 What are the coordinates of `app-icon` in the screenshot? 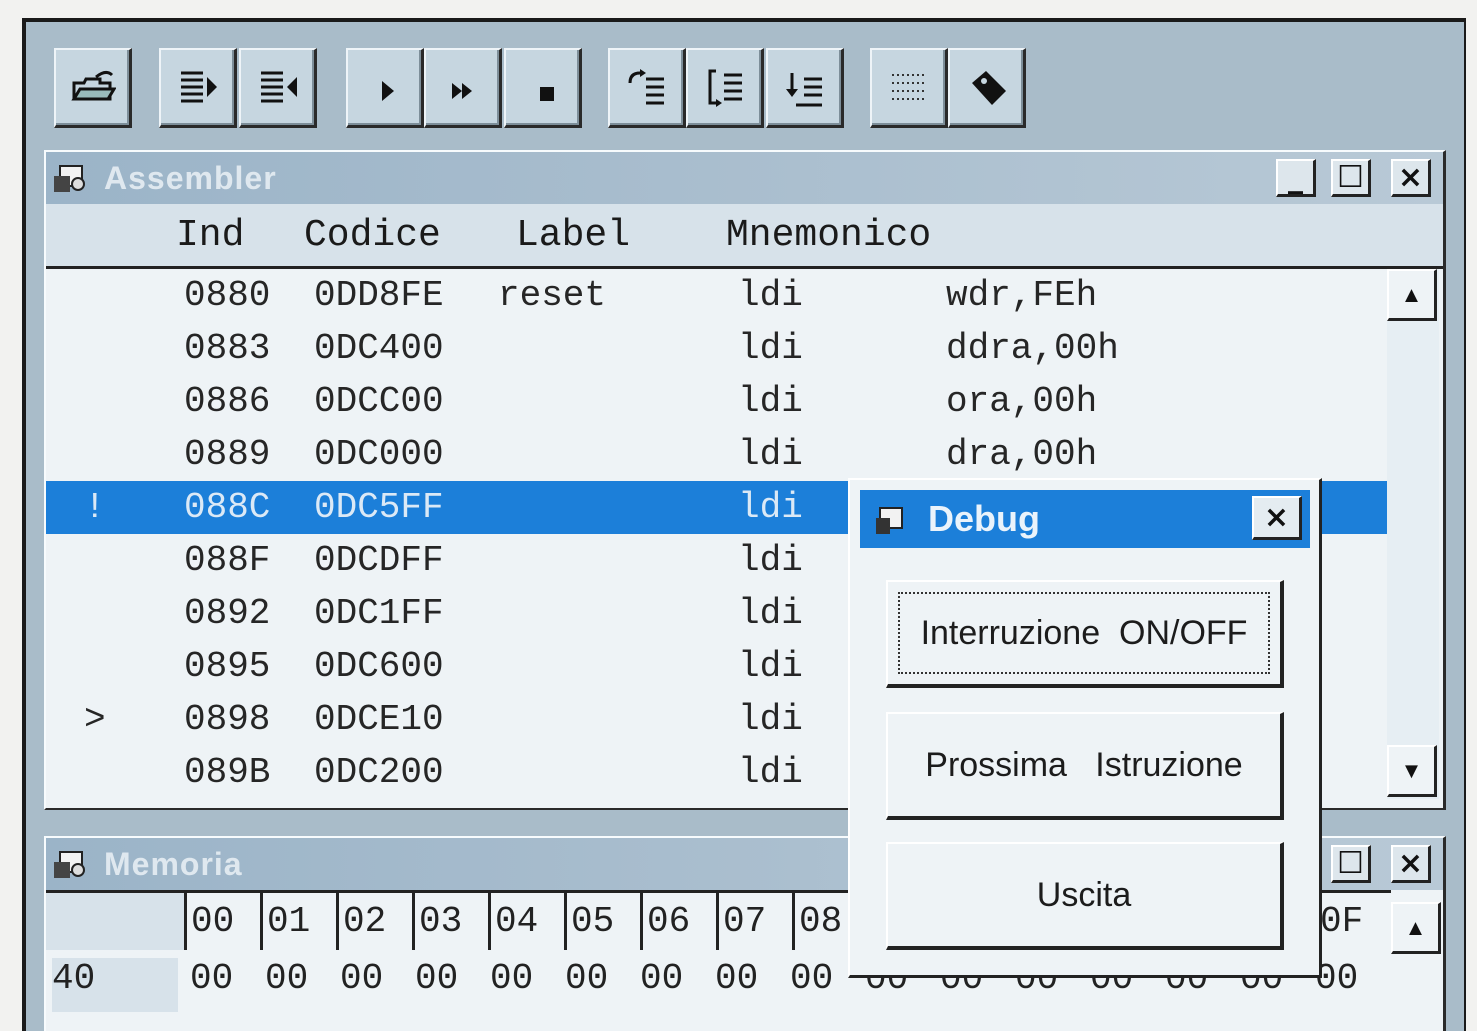 It's located at (69, 864).